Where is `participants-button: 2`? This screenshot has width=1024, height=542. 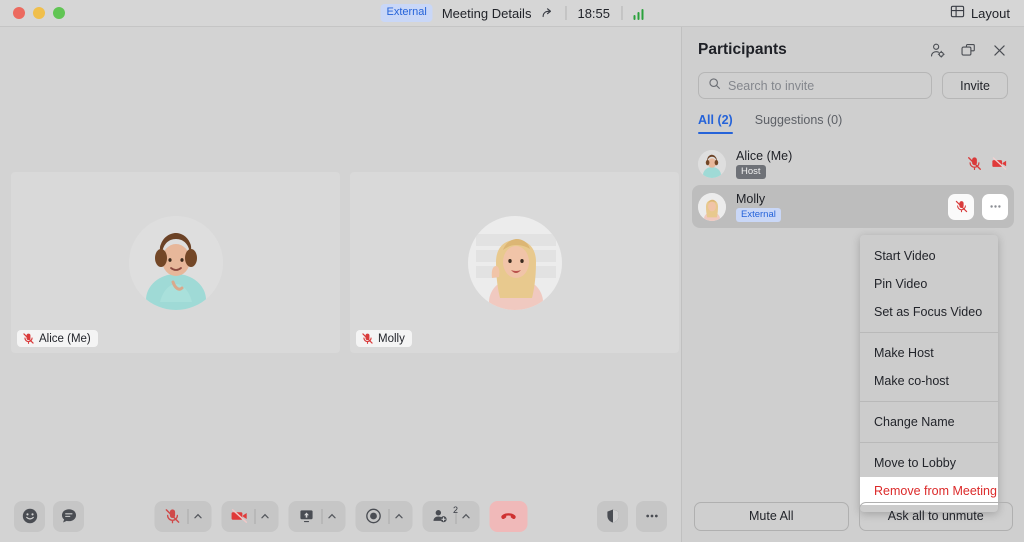
participants-button: 2 is located at coordinates (441, 515).